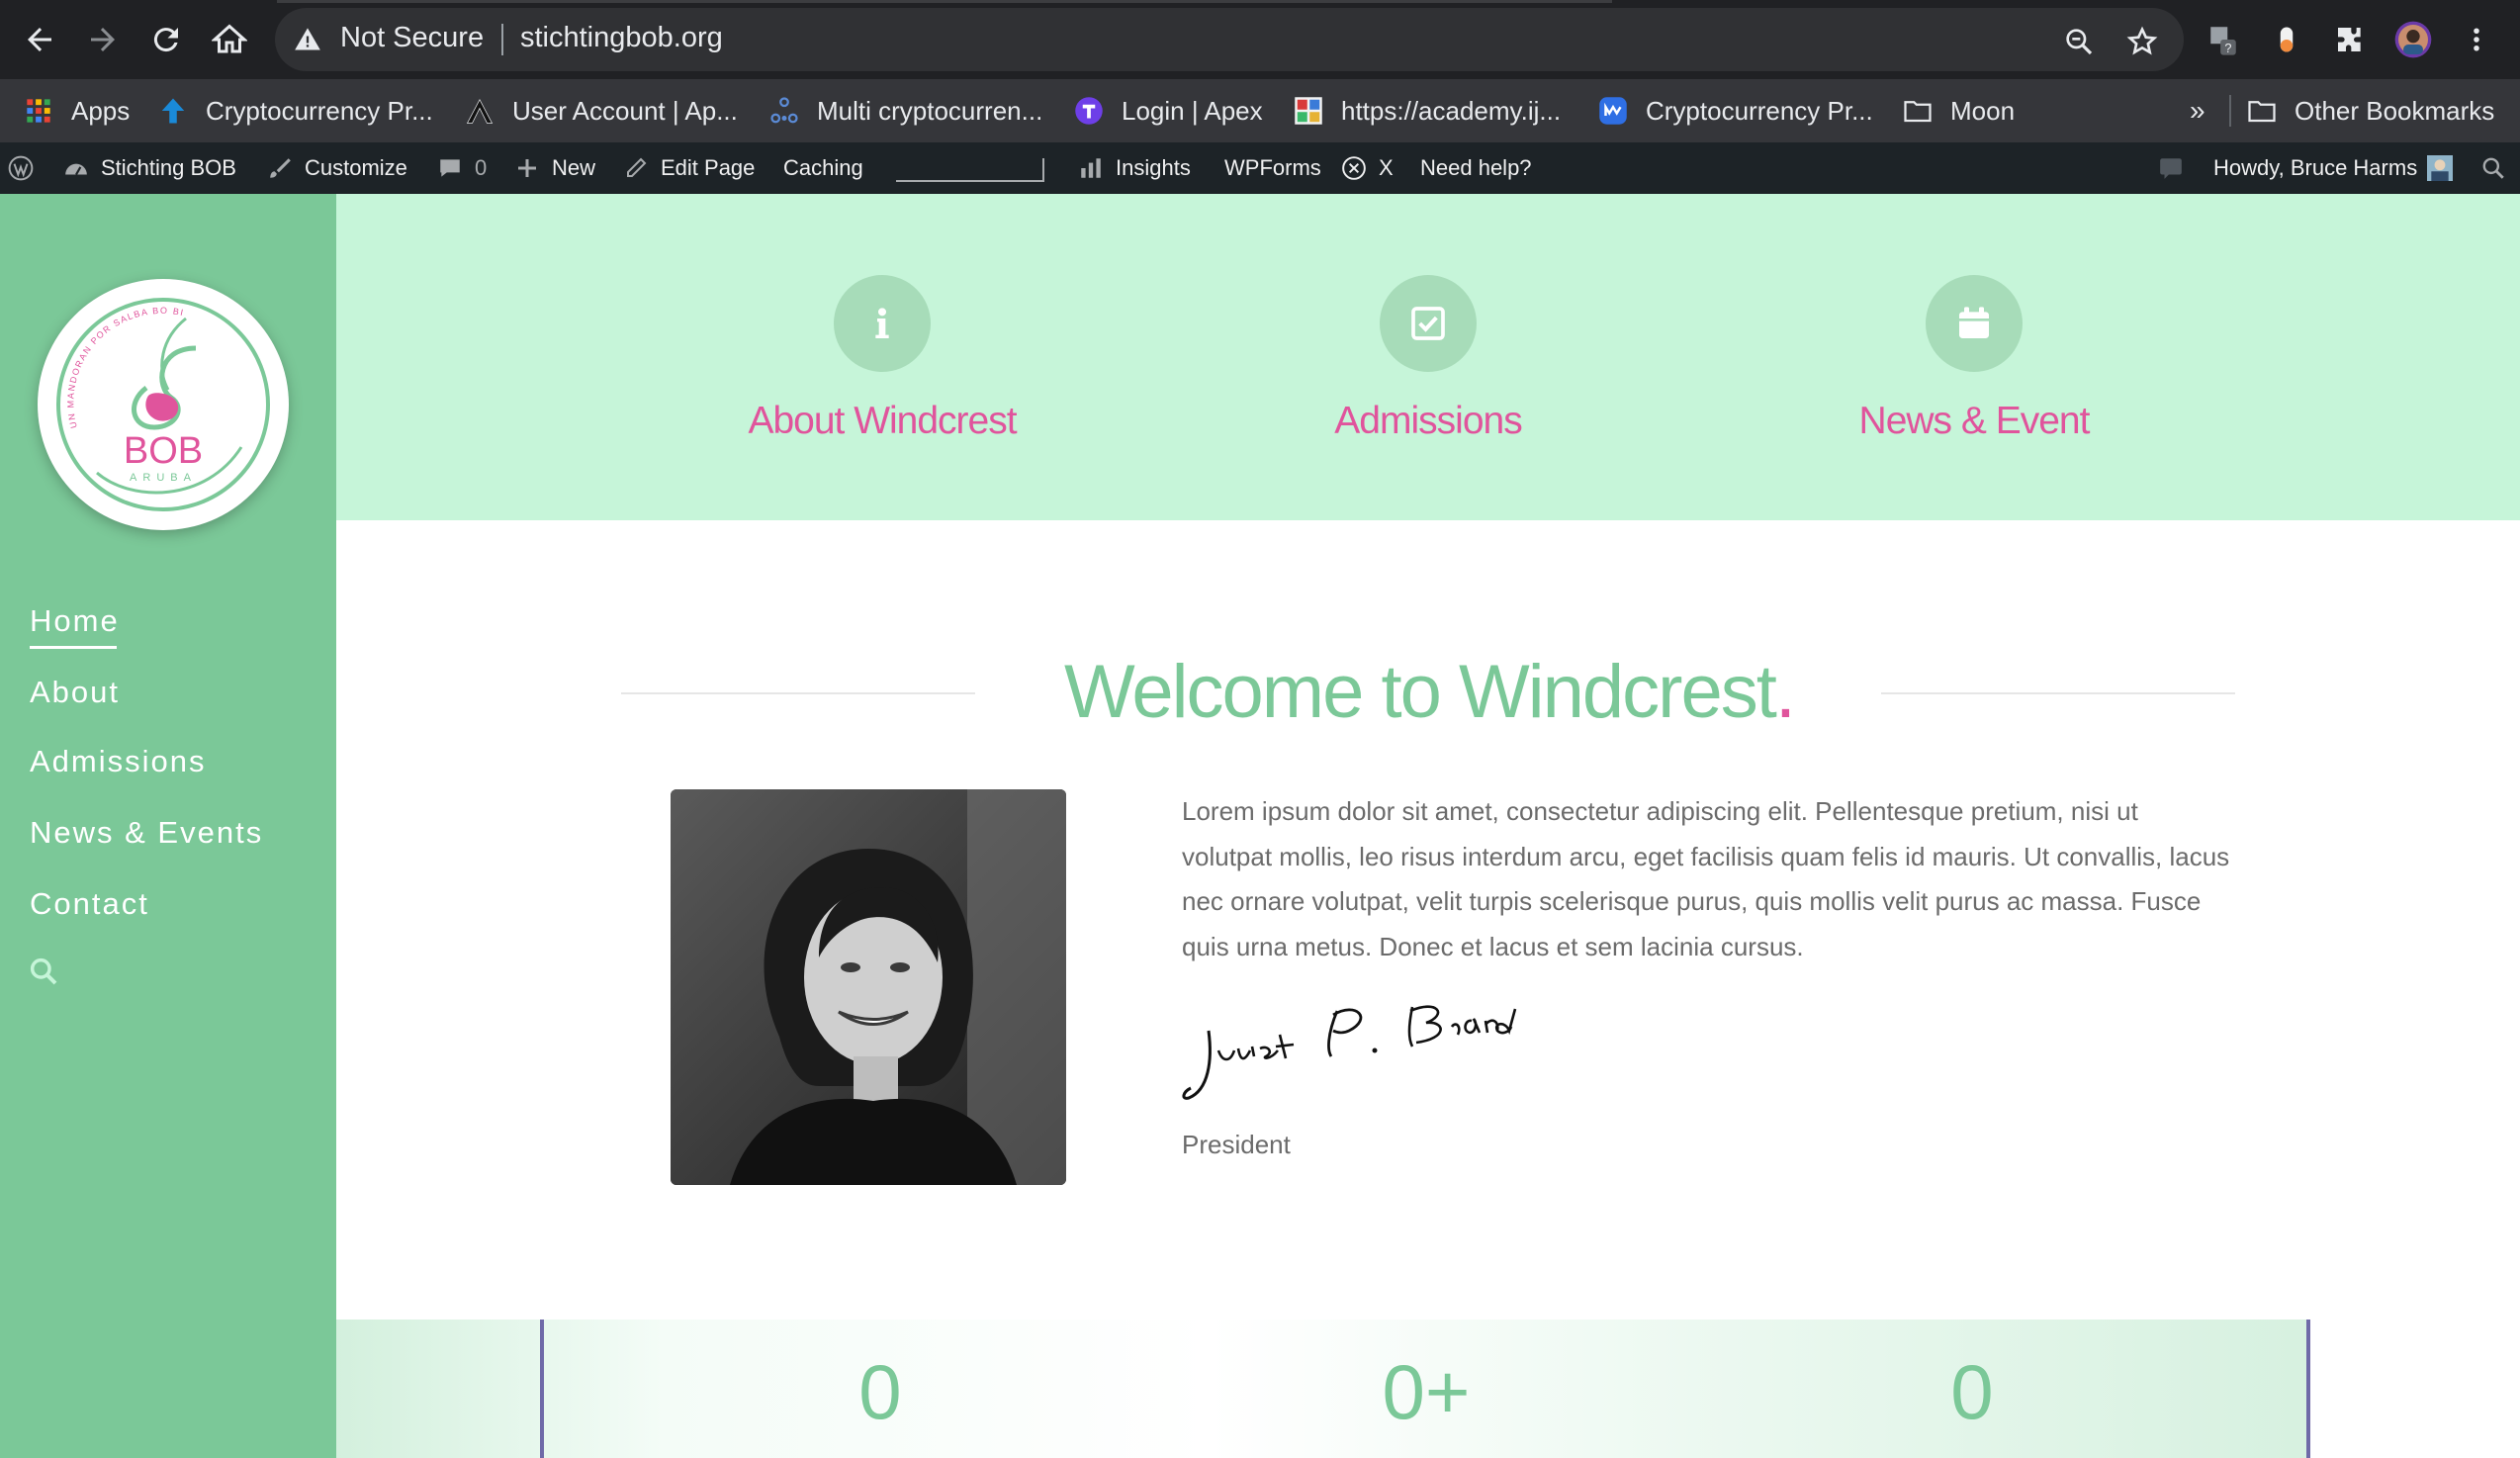 This screenshot has width=2520, height=1458. What do you see at coordinates (944, 2) in the screenshot?
I see `tab-strip-edge` at bounding box center [944, 2].